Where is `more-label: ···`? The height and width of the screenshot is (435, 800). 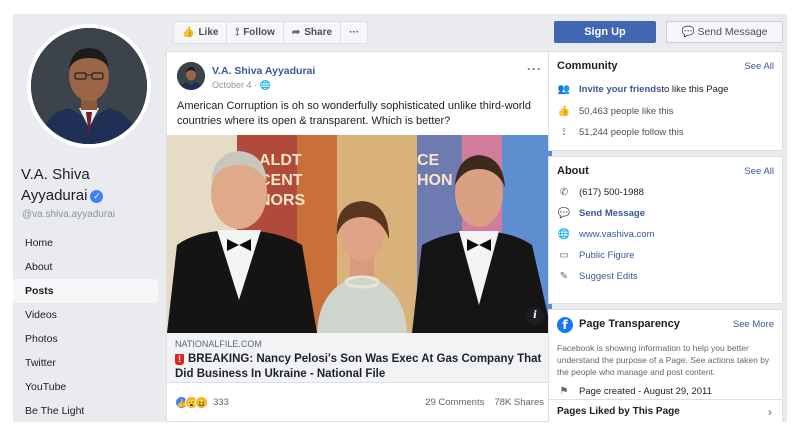 more-label: ··· is located at coordinates (354, 32).